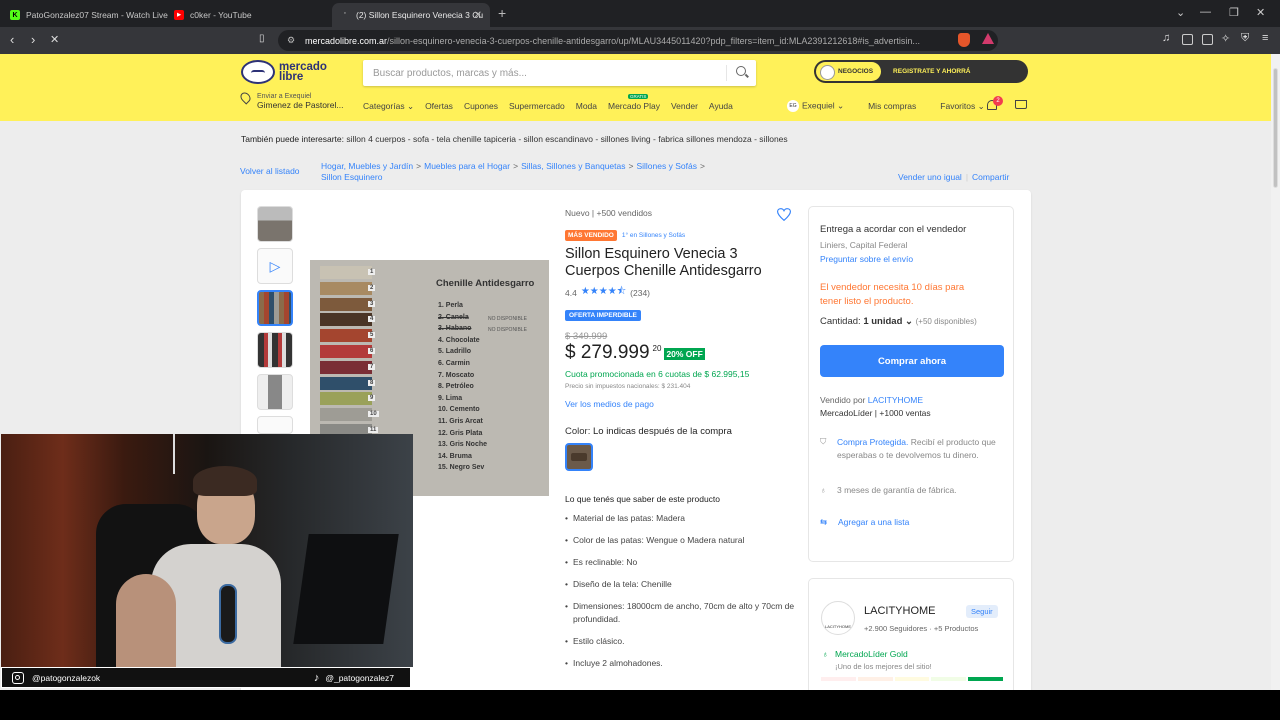  Describe the element at coordinates (453, 317) in the screenshot. I see `swatch-name: 2. Canela` at that location.